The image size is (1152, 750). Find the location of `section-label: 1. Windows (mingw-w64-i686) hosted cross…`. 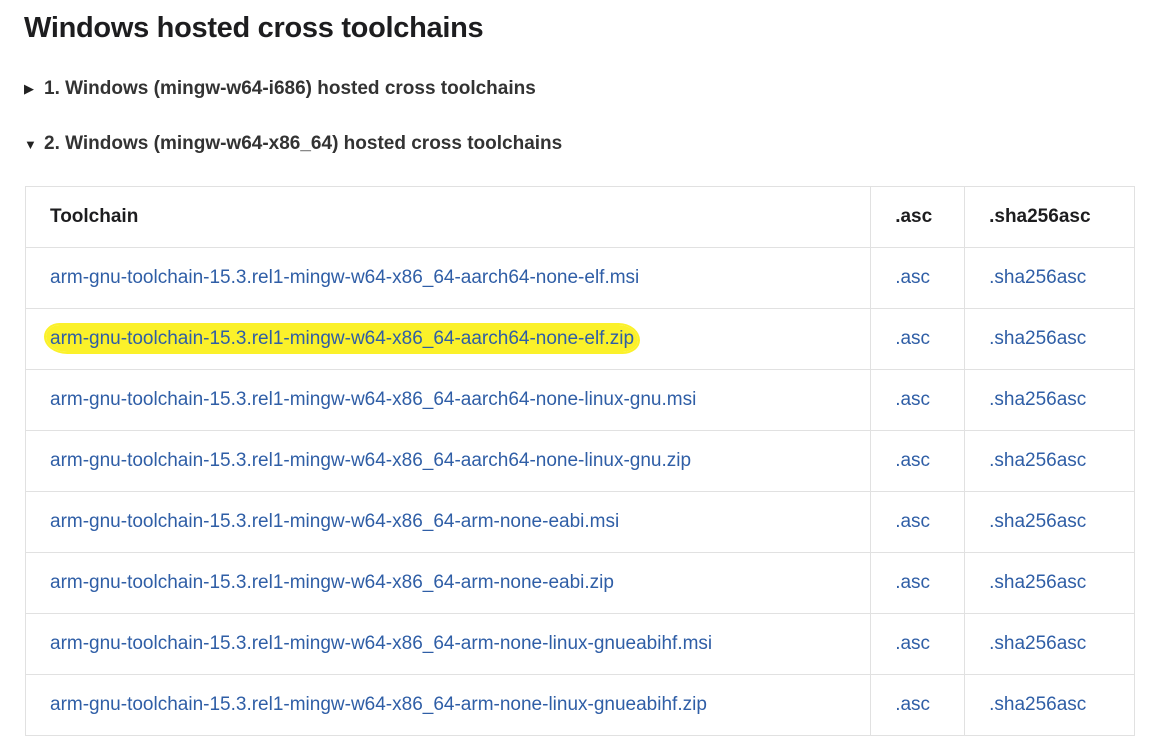

section-label: 1. Windows (mingw-w64-i686) hosted cross… is located at coordinates (290, 88).